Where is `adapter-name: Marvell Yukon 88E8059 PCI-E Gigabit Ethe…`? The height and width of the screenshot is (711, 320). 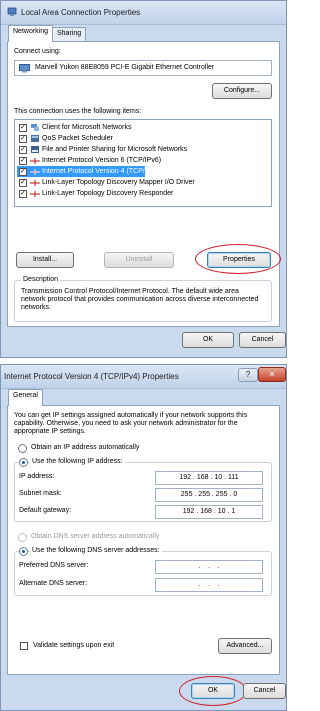
adapter-name: Marvell Yukon 88E8059 PCI-E Gigabit Ethe… is located at coordinates (125, 67).